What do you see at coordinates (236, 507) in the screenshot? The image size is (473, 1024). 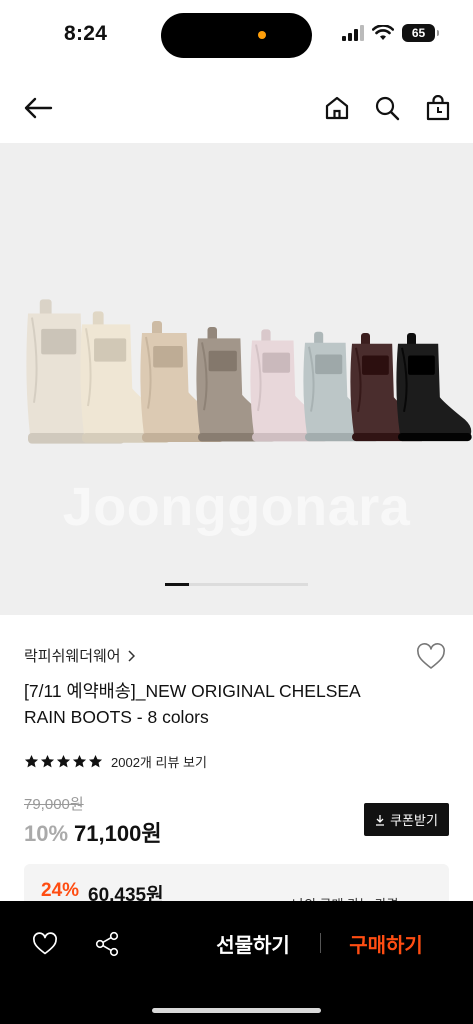 I see `watermark: Joonggonara` at bounding box center [236, 507].